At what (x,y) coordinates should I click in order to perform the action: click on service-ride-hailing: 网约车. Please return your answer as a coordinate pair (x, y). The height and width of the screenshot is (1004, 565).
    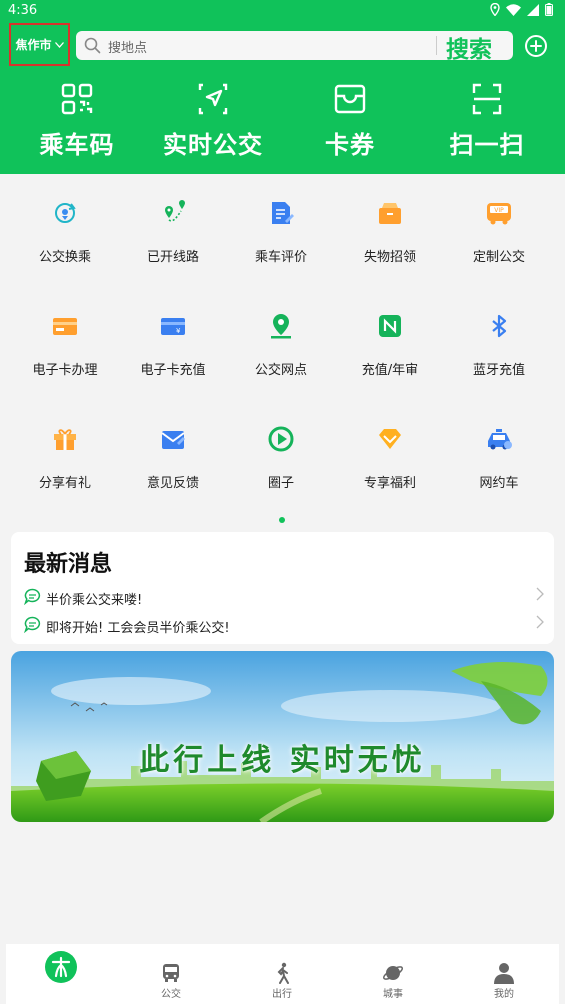
    Looking at the image, I should click on (499, 455).